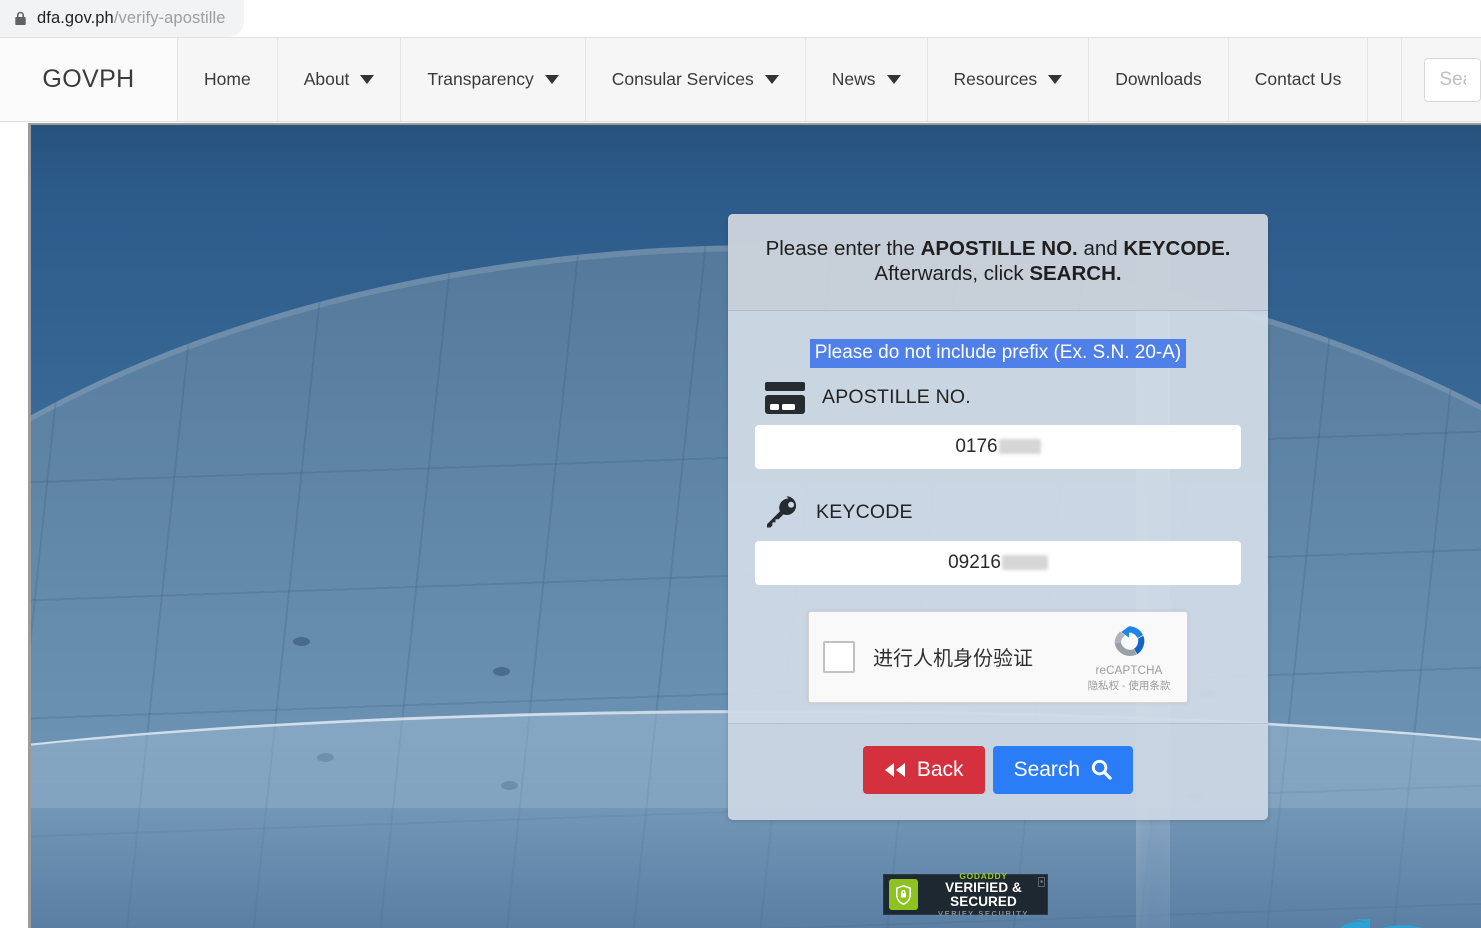 This screenshot has height=928, width=1481. What do you see at coordinates (1129, 641) in the screenshot?
I see `recaptcha-logo-icon` at bounding box center [1129, 641].